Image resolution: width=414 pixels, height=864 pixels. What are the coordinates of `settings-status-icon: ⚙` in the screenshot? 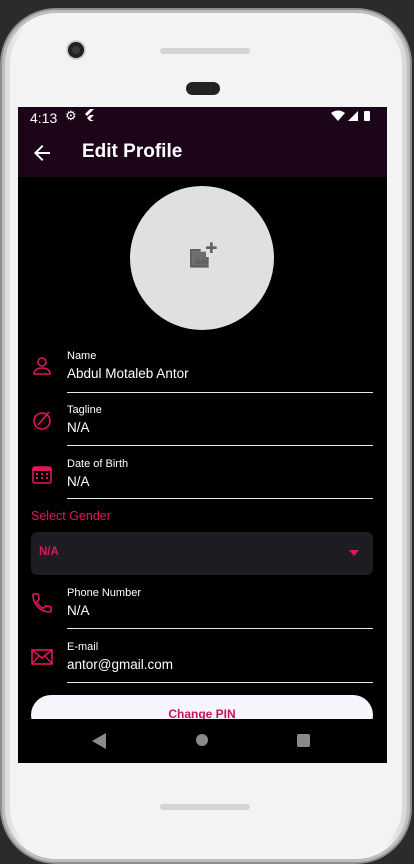 It's located at (71, 116).